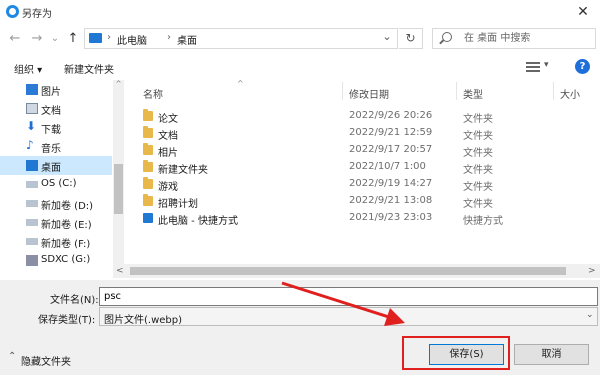  I want to click on sidebar-item-music: ♪ 音乐, so click(56, 146).